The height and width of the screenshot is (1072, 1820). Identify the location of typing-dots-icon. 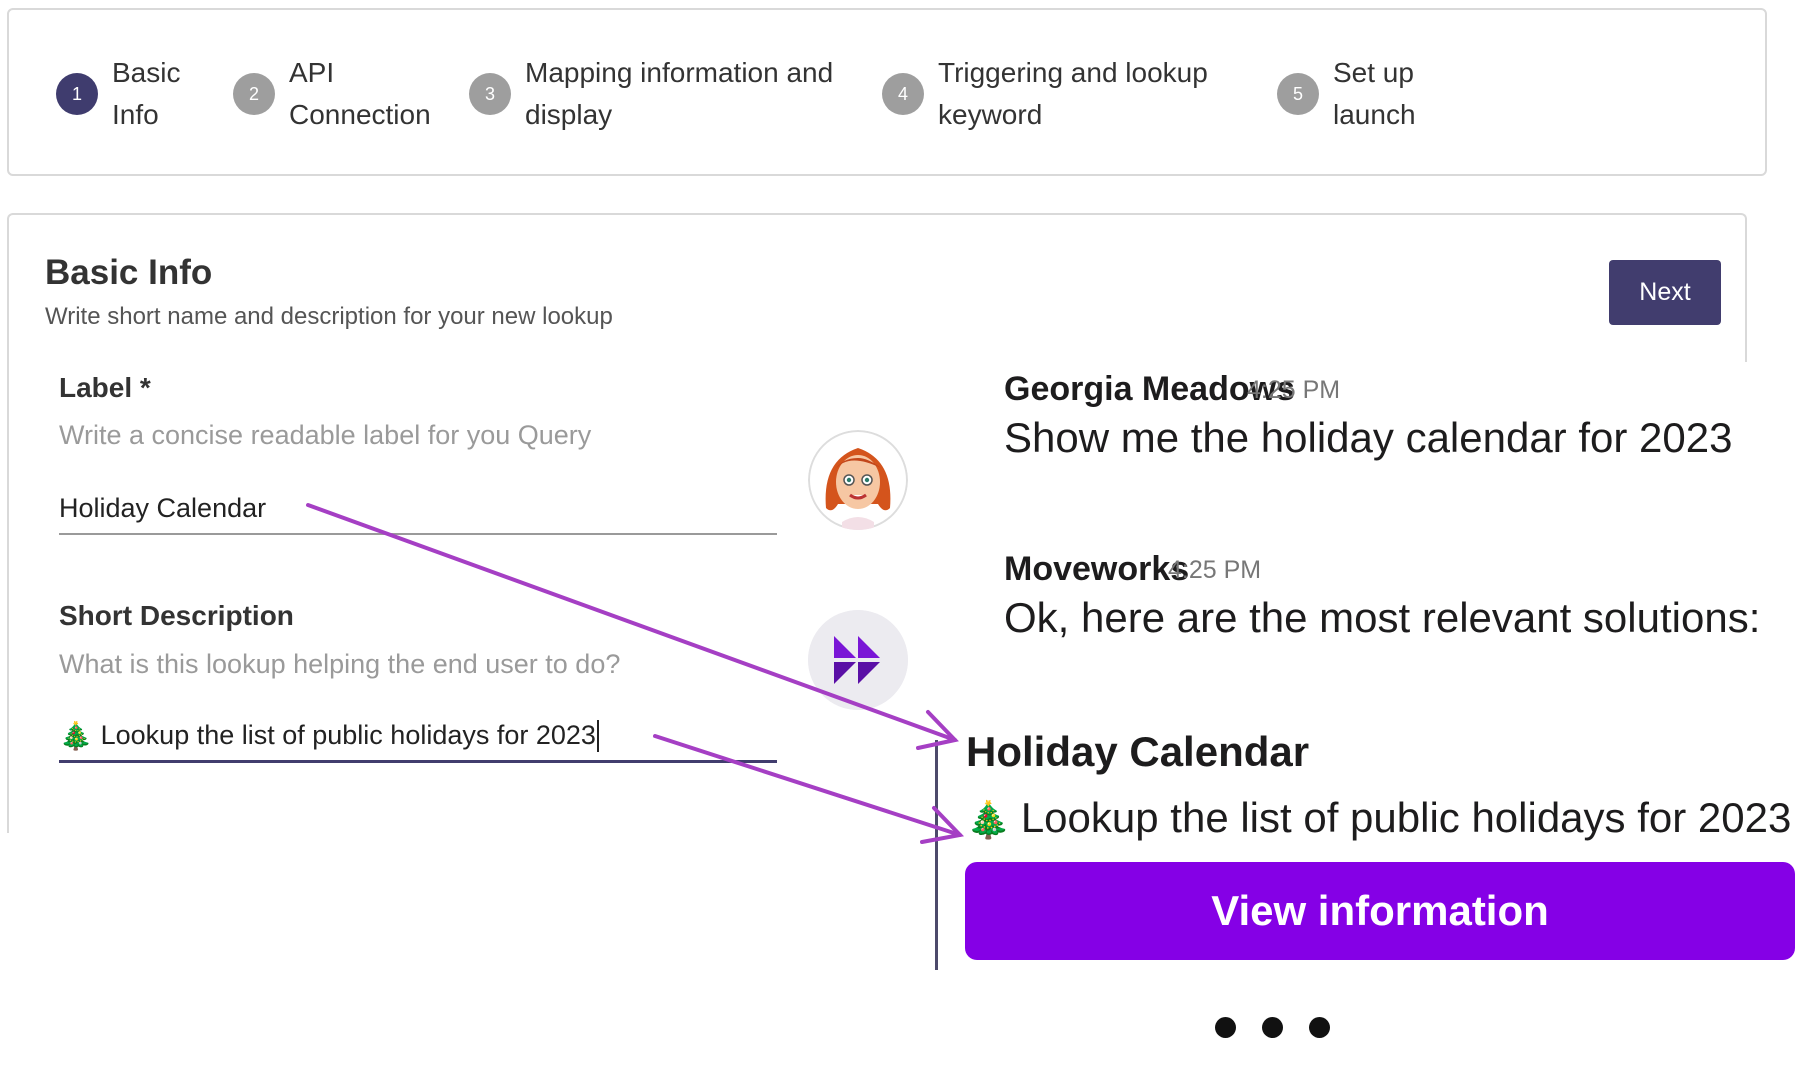
(1272, 1027).